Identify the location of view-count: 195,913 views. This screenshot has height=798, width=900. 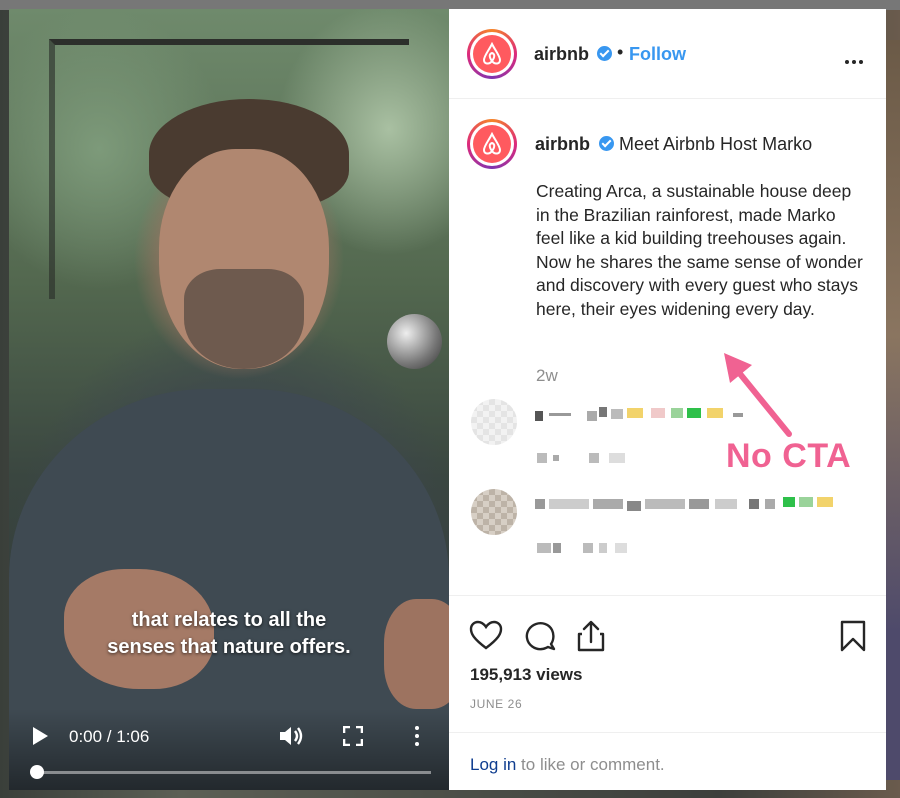
(526, 675).